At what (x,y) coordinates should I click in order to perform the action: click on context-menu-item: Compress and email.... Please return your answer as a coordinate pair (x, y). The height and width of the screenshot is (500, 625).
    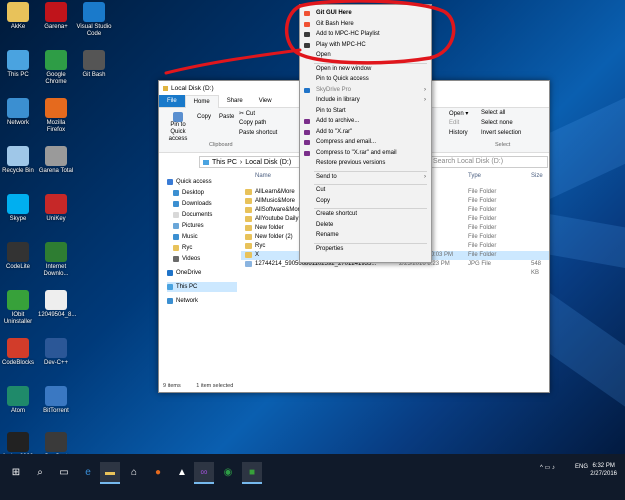
    Looking at the image, I should click on (365, 142).